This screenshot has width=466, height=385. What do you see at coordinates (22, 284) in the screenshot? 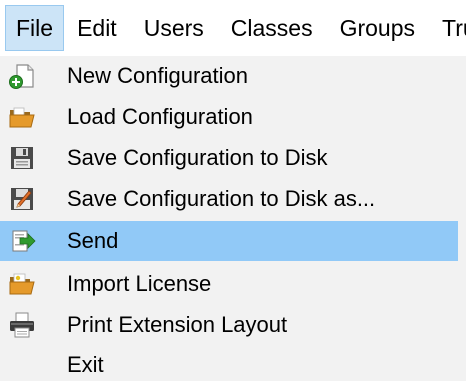
I see `import-license-icon` at bounding box center [22, 284].